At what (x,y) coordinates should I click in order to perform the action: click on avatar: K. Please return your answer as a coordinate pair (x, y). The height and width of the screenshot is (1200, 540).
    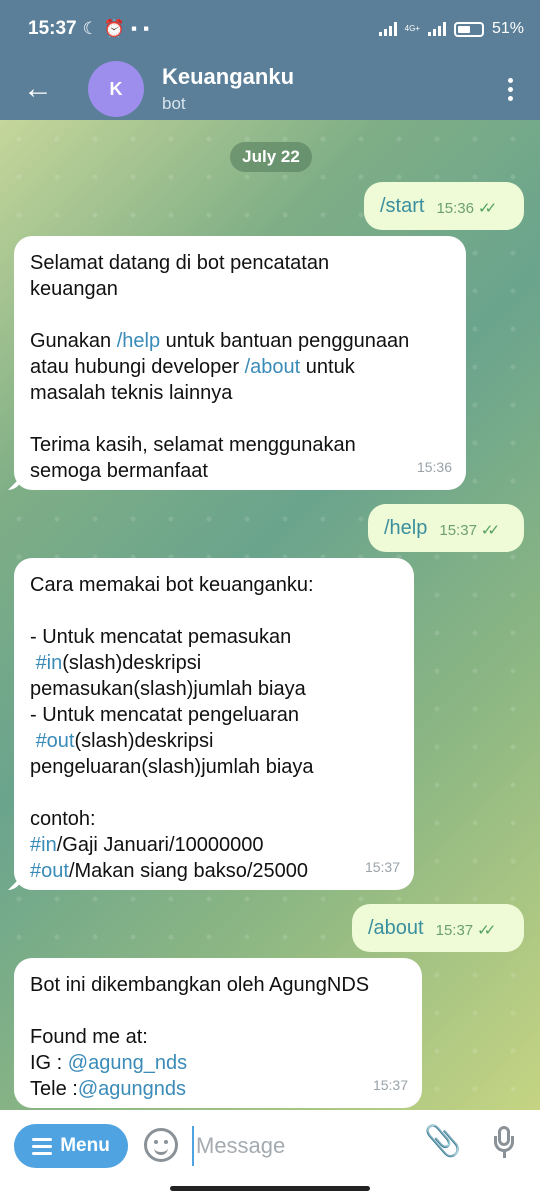
    Looking at the image, I should click on (116, 89).